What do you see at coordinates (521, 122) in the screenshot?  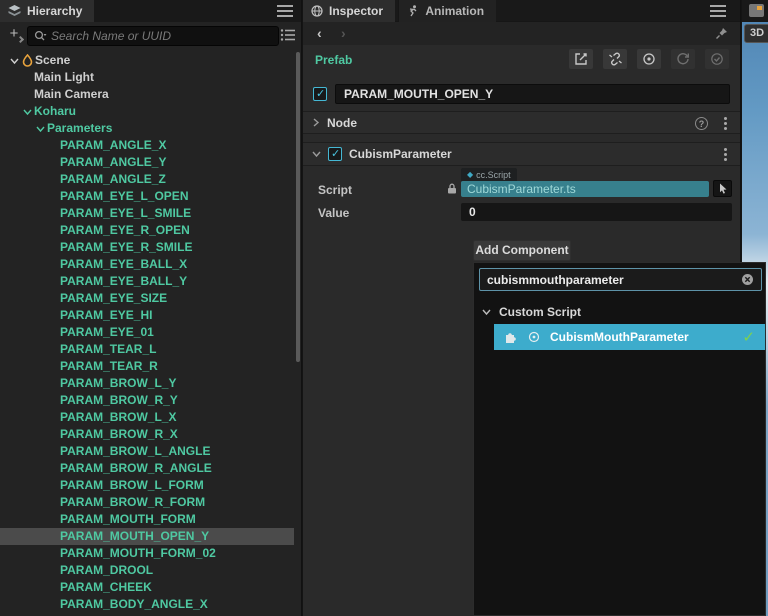 I see `node-section-header: Node ?` at bounding box center [521, 122].